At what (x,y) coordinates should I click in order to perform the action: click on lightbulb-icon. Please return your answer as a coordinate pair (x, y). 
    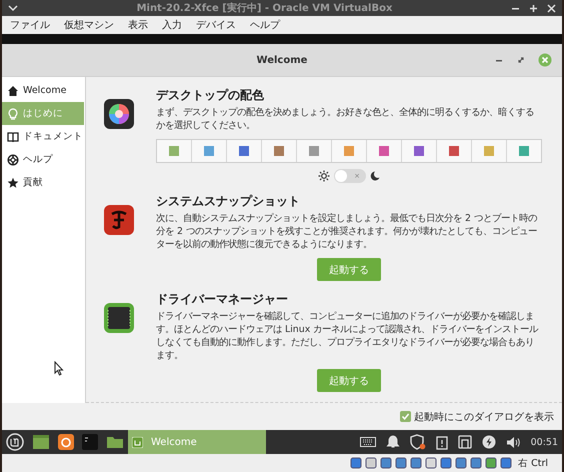
    Looking at the image, I should click on (13, 114).